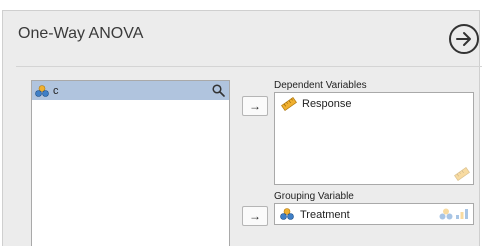  Describe the element at coordinates (320, 85) in the screenshot. I see `dependent-variables-label: Dependent Variables` at that location.